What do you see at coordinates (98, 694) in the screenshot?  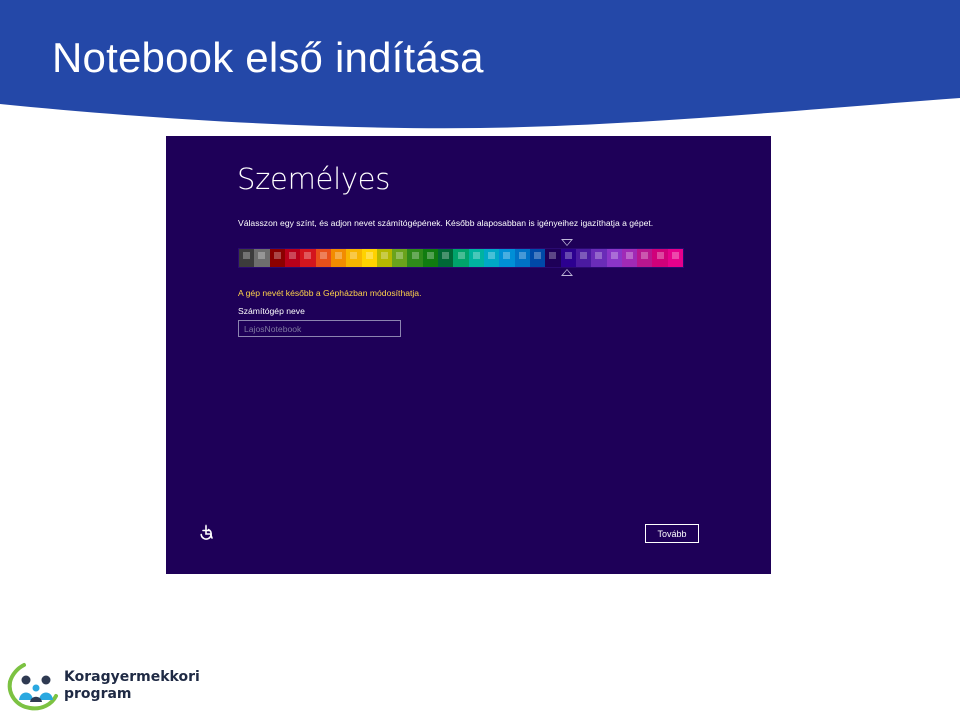 I see `logo-line-2: program` at bounding box center [98, 694].